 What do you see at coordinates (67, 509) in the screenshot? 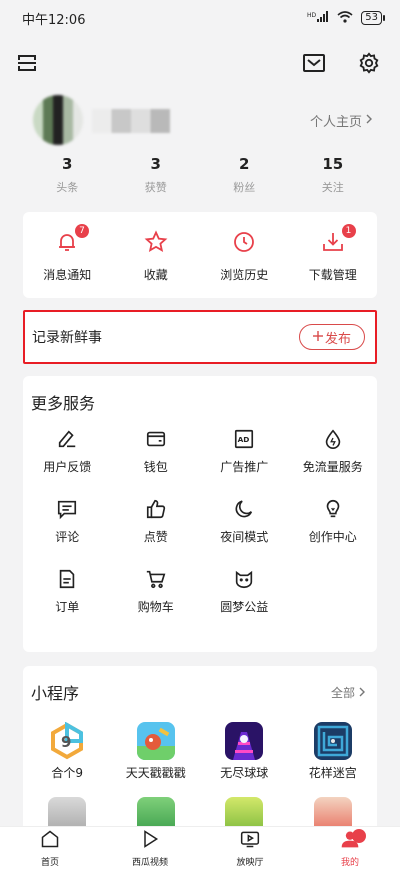
I see `comment-icon` at bounding box center [67, 509].